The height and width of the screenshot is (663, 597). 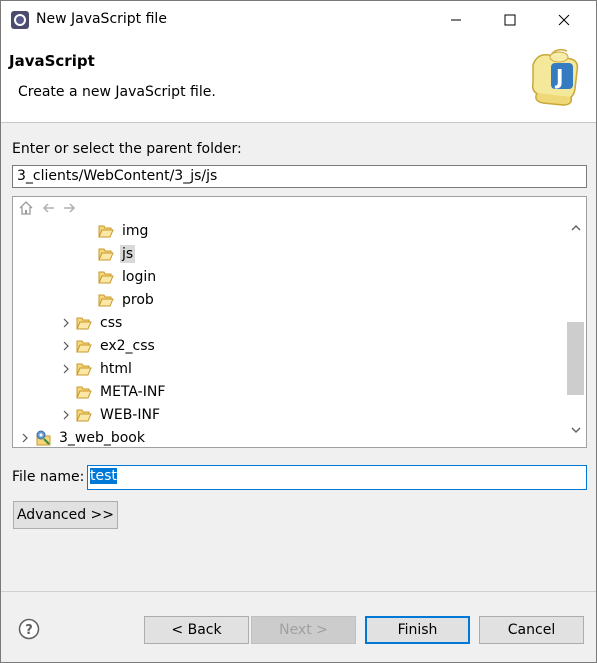 What do you see at coordinates (128, 254) in the screenshot?
I see `tree-item-label: js` at bounding box center [128, 254].